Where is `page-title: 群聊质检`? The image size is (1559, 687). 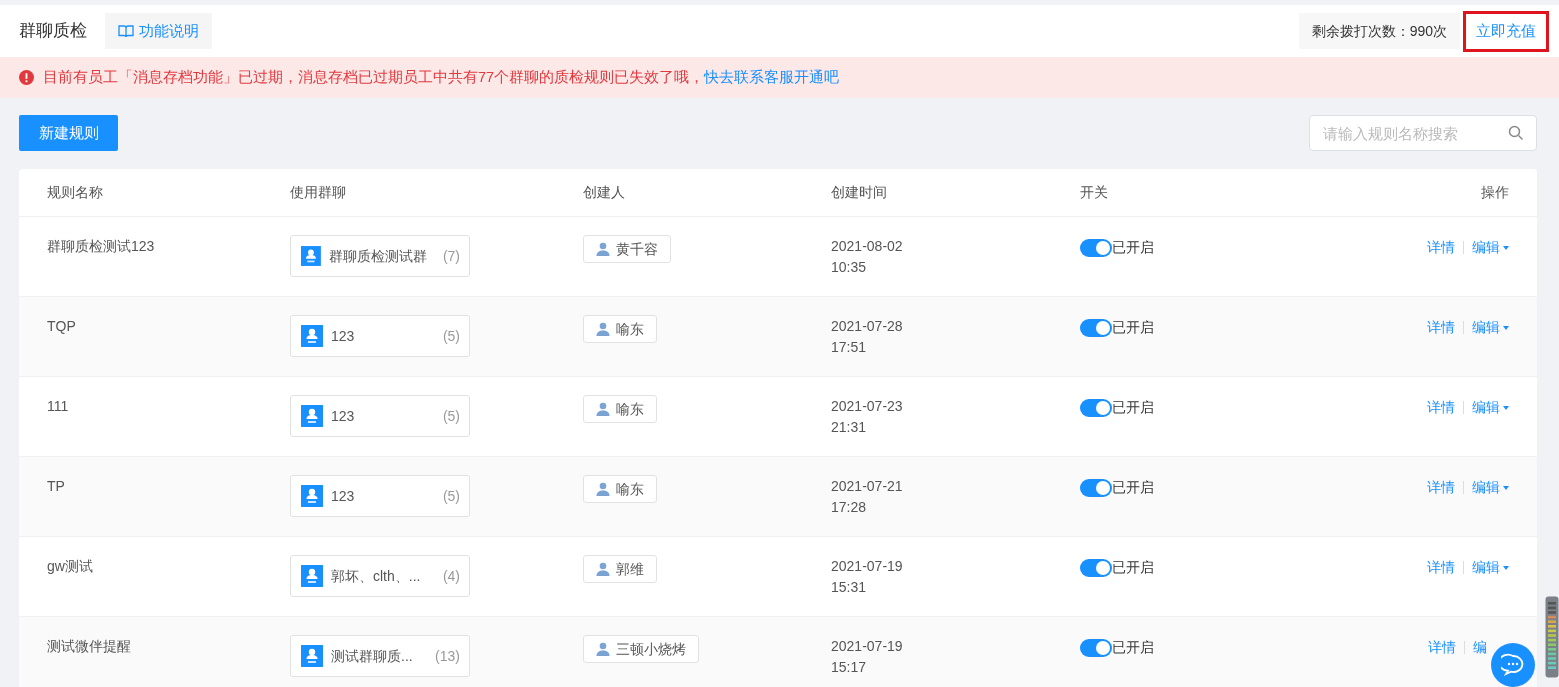 page-title: 群聊质检 is located at coordinates (53, 31).